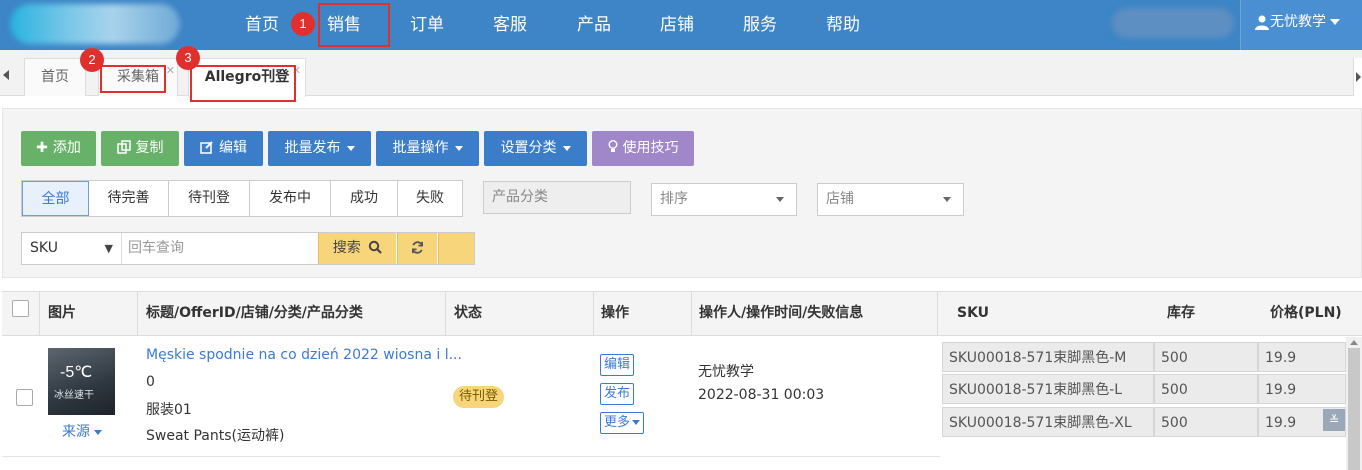 The height and width of the screenshot is (470, 1362). Describe the element at coordinates (303, 24) in the screenshot. I see `annotation-marker-1: 1` at that location.